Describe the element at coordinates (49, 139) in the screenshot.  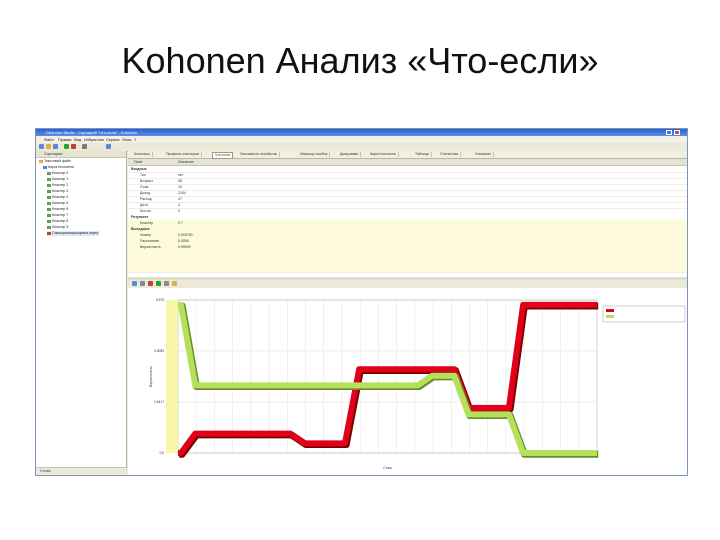
I see `menu-file: Файл` at that location.